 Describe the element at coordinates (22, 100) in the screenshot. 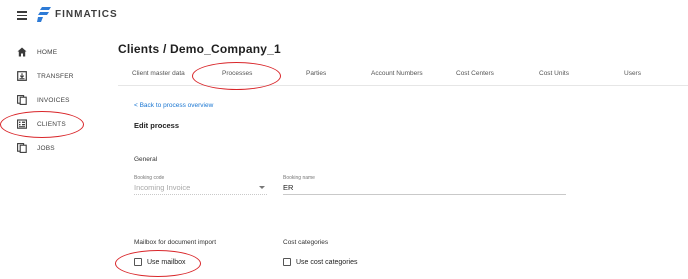

I see `invoices-icon` at that location.